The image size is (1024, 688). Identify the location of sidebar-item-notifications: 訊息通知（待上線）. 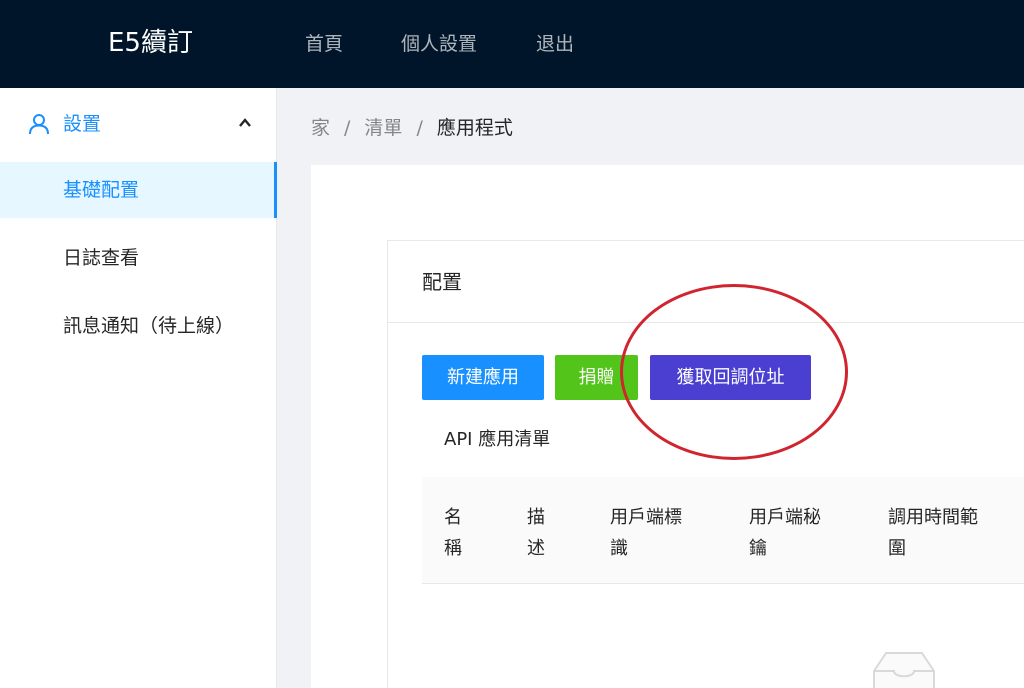
(138, 326).